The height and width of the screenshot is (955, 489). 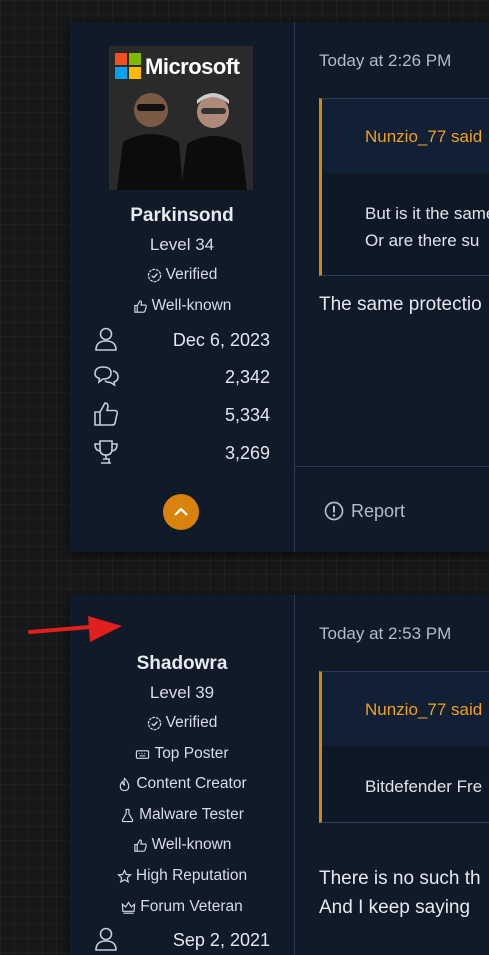 I want to click on avatar-photo, so click(x=182, y=141).